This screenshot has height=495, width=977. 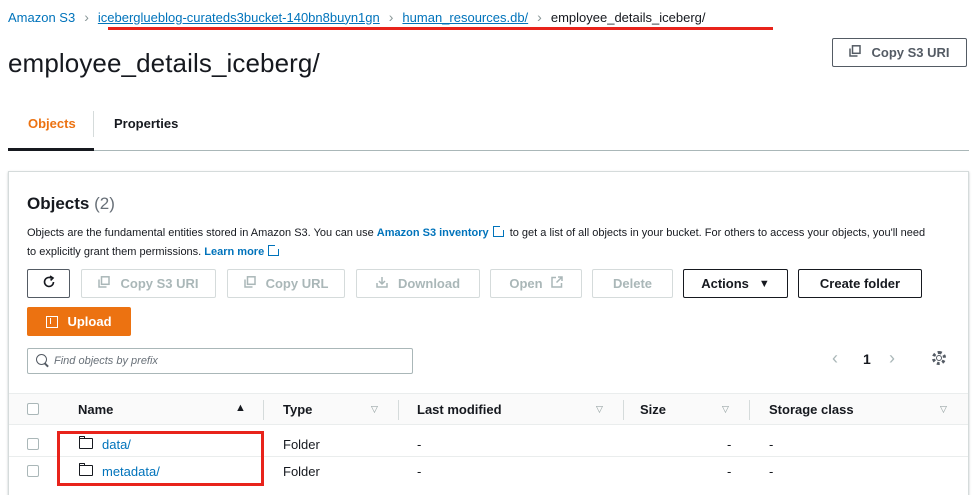 I want to click on search-field, so click(x=220, y=361).